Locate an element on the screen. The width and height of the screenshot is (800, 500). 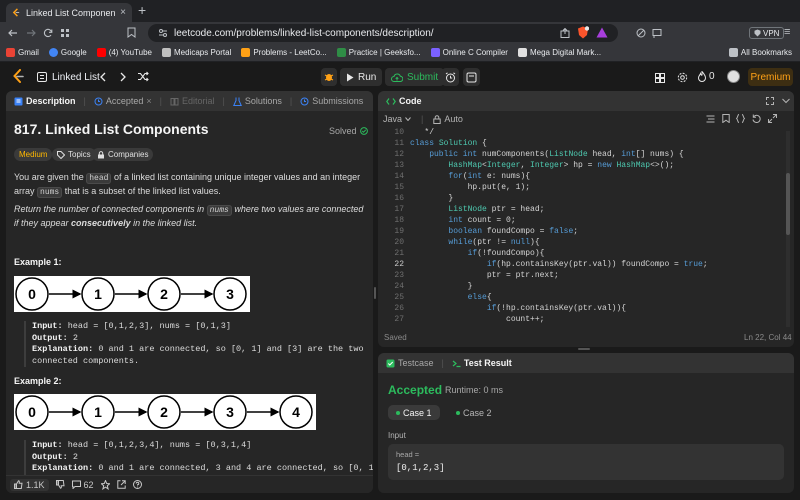
thumbs-down-icon is located at coordinates (60, 484).